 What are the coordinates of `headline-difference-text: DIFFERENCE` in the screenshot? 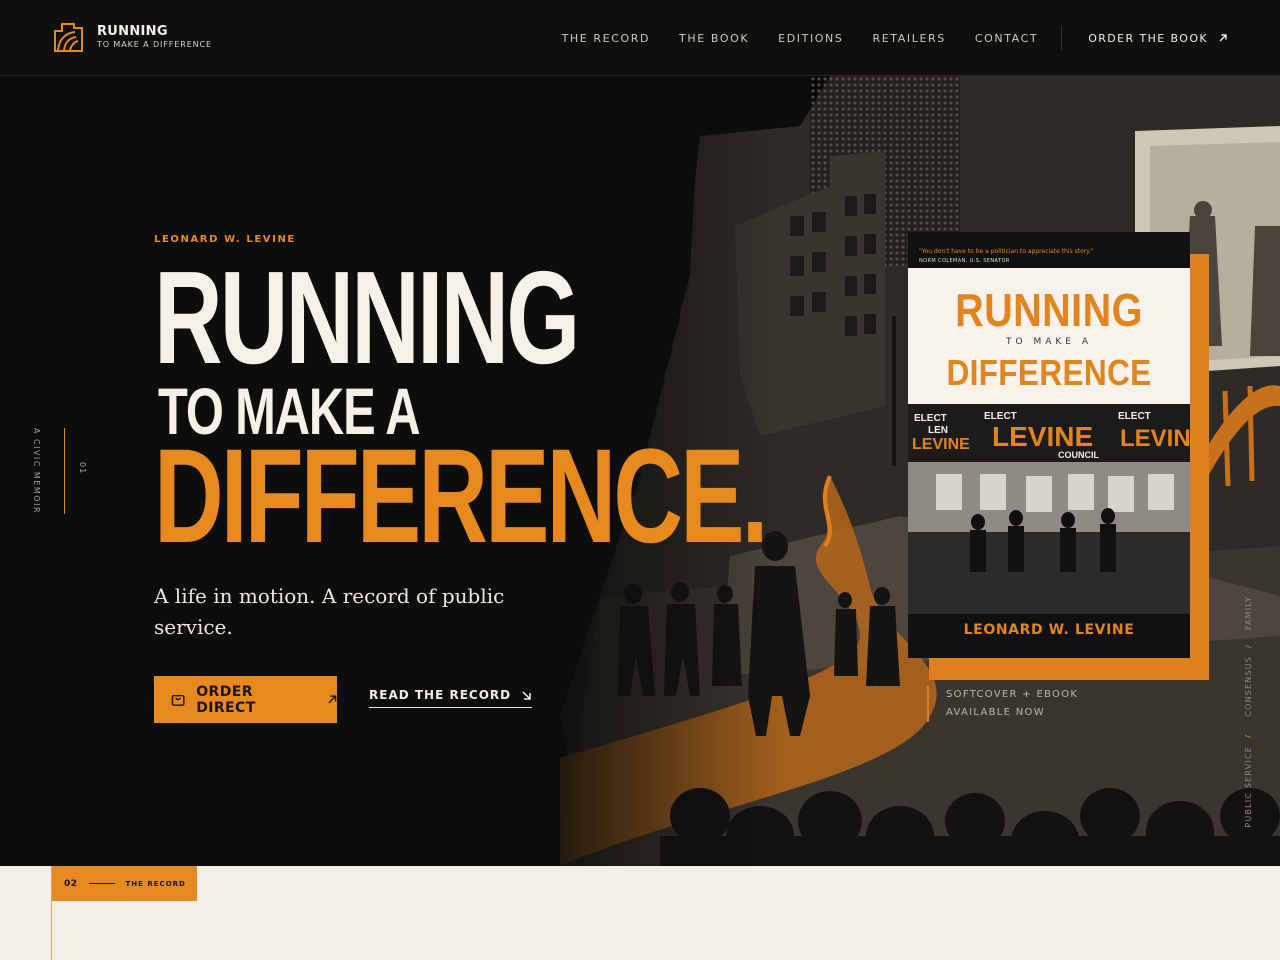 It's located at (449, 496).